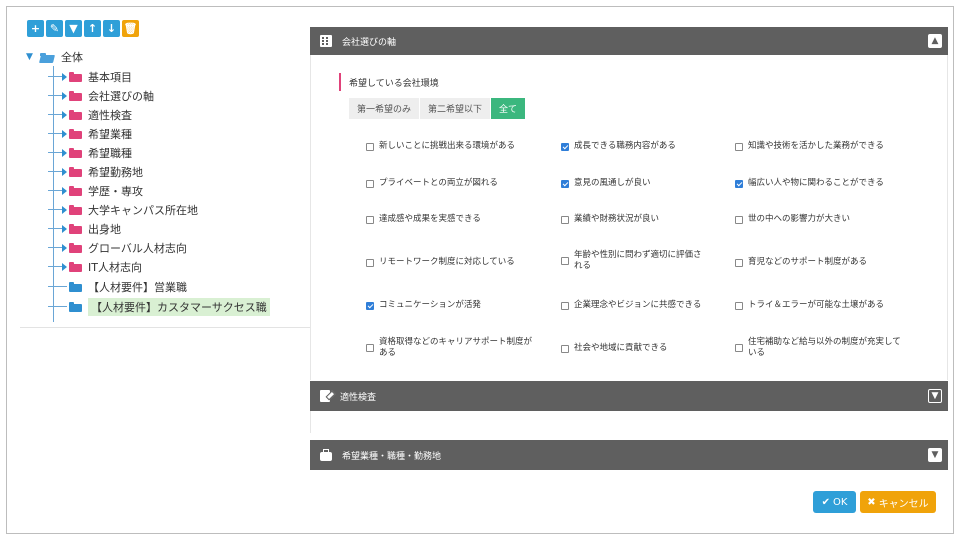 This screenshot has width=960, height=540. Describe the element at coordinates (389, 82) in the screenshot. I see `section-subheading: 希望している会社環境` at that location.